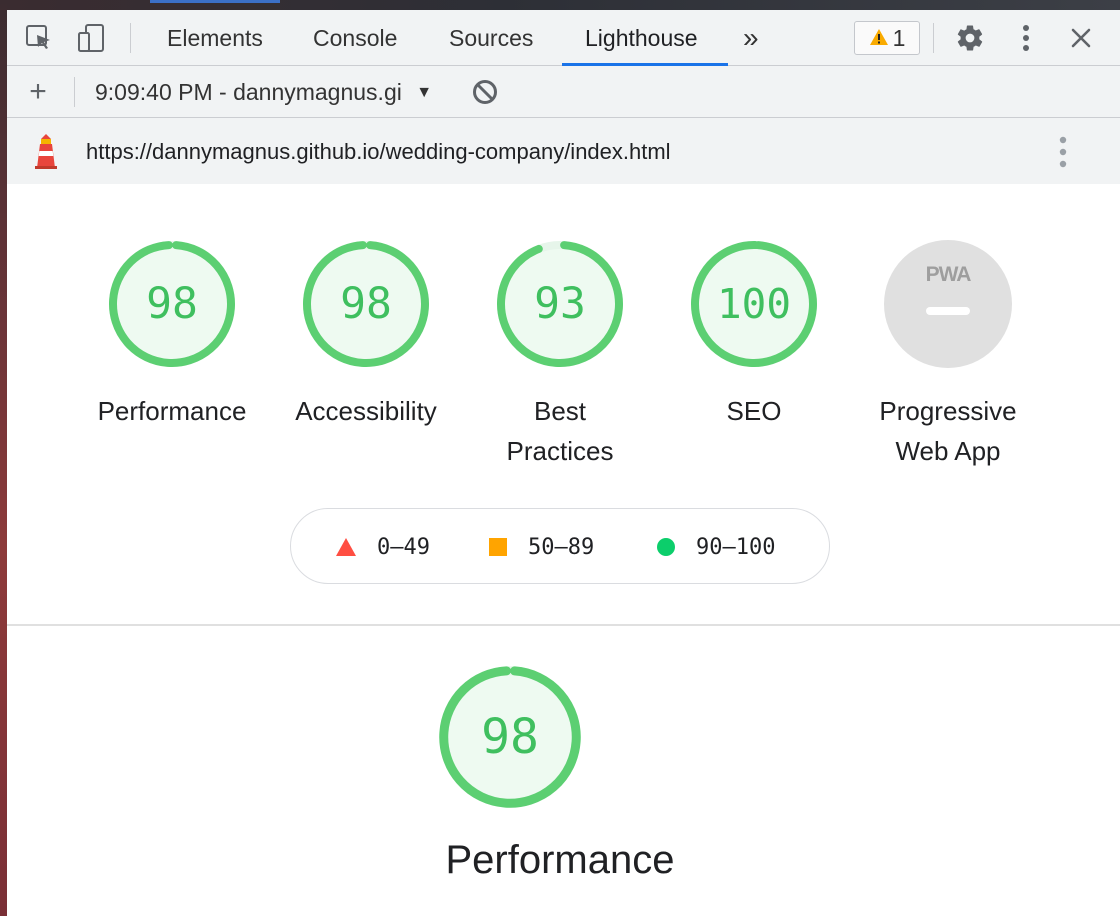 This screenshot has height=916, width=1120. What do you see at coordinates (641, 38) in the screenshot?
I see `tab-lighthouse: Lighthouse` at bounding box center [641, 38].